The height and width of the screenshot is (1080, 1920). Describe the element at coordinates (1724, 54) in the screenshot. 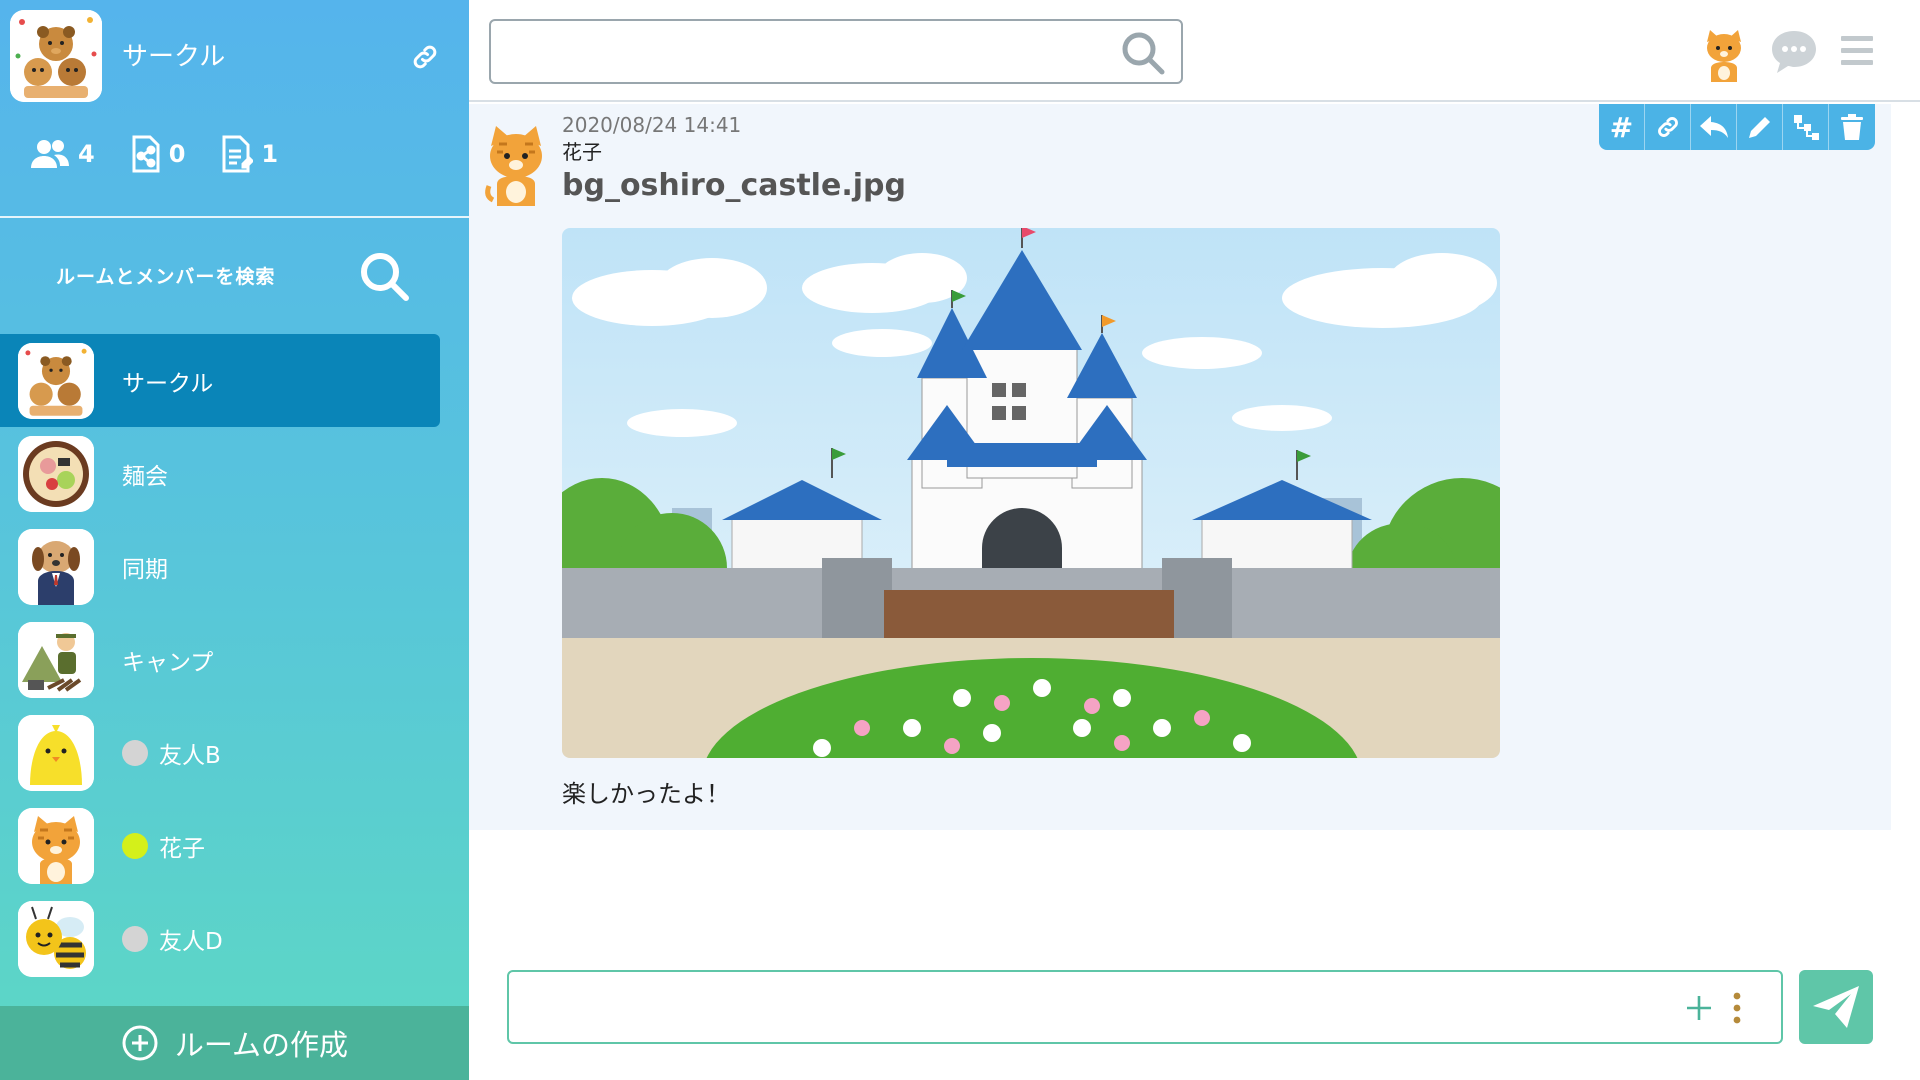

I see `user-avatar-icon` at that location.